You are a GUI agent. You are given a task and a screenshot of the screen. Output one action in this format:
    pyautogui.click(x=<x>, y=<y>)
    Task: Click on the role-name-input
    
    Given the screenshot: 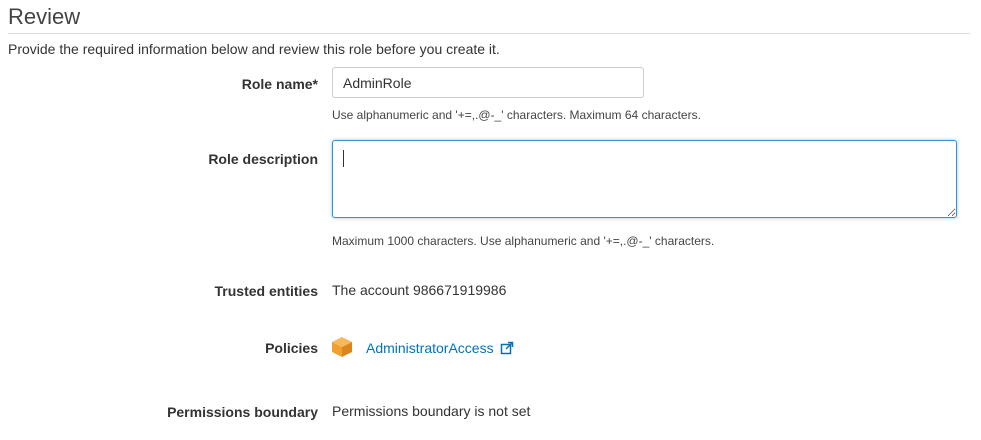 What is the action you would take?
    pyautogui.click(x=488, y=82)
    